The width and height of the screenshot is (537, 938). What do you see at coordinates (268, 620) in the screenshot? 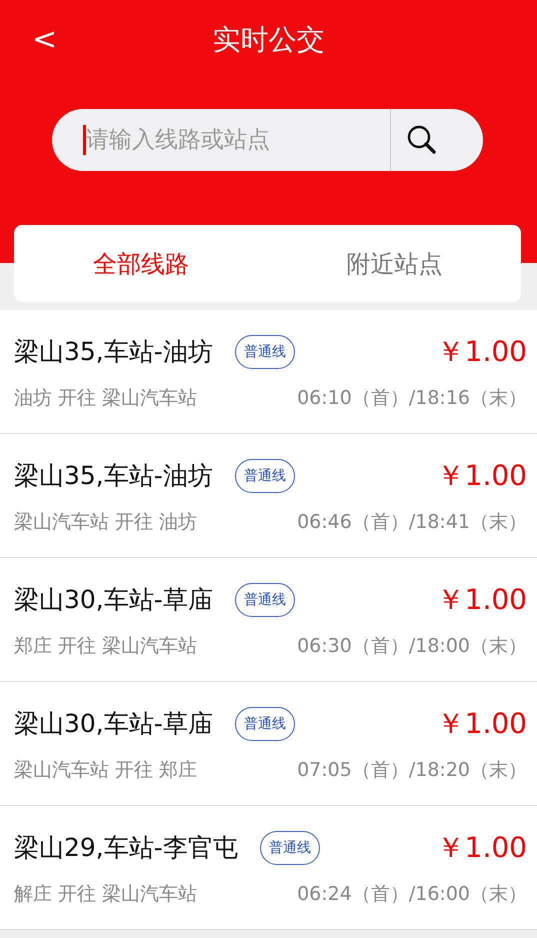
I see `route-row: 梁山30,车站-草庙 普通线 ￥1.00 郑庄 开往 梁山汽车站 06:30（首）/18:00（末）` at bounding box center [268, 620].